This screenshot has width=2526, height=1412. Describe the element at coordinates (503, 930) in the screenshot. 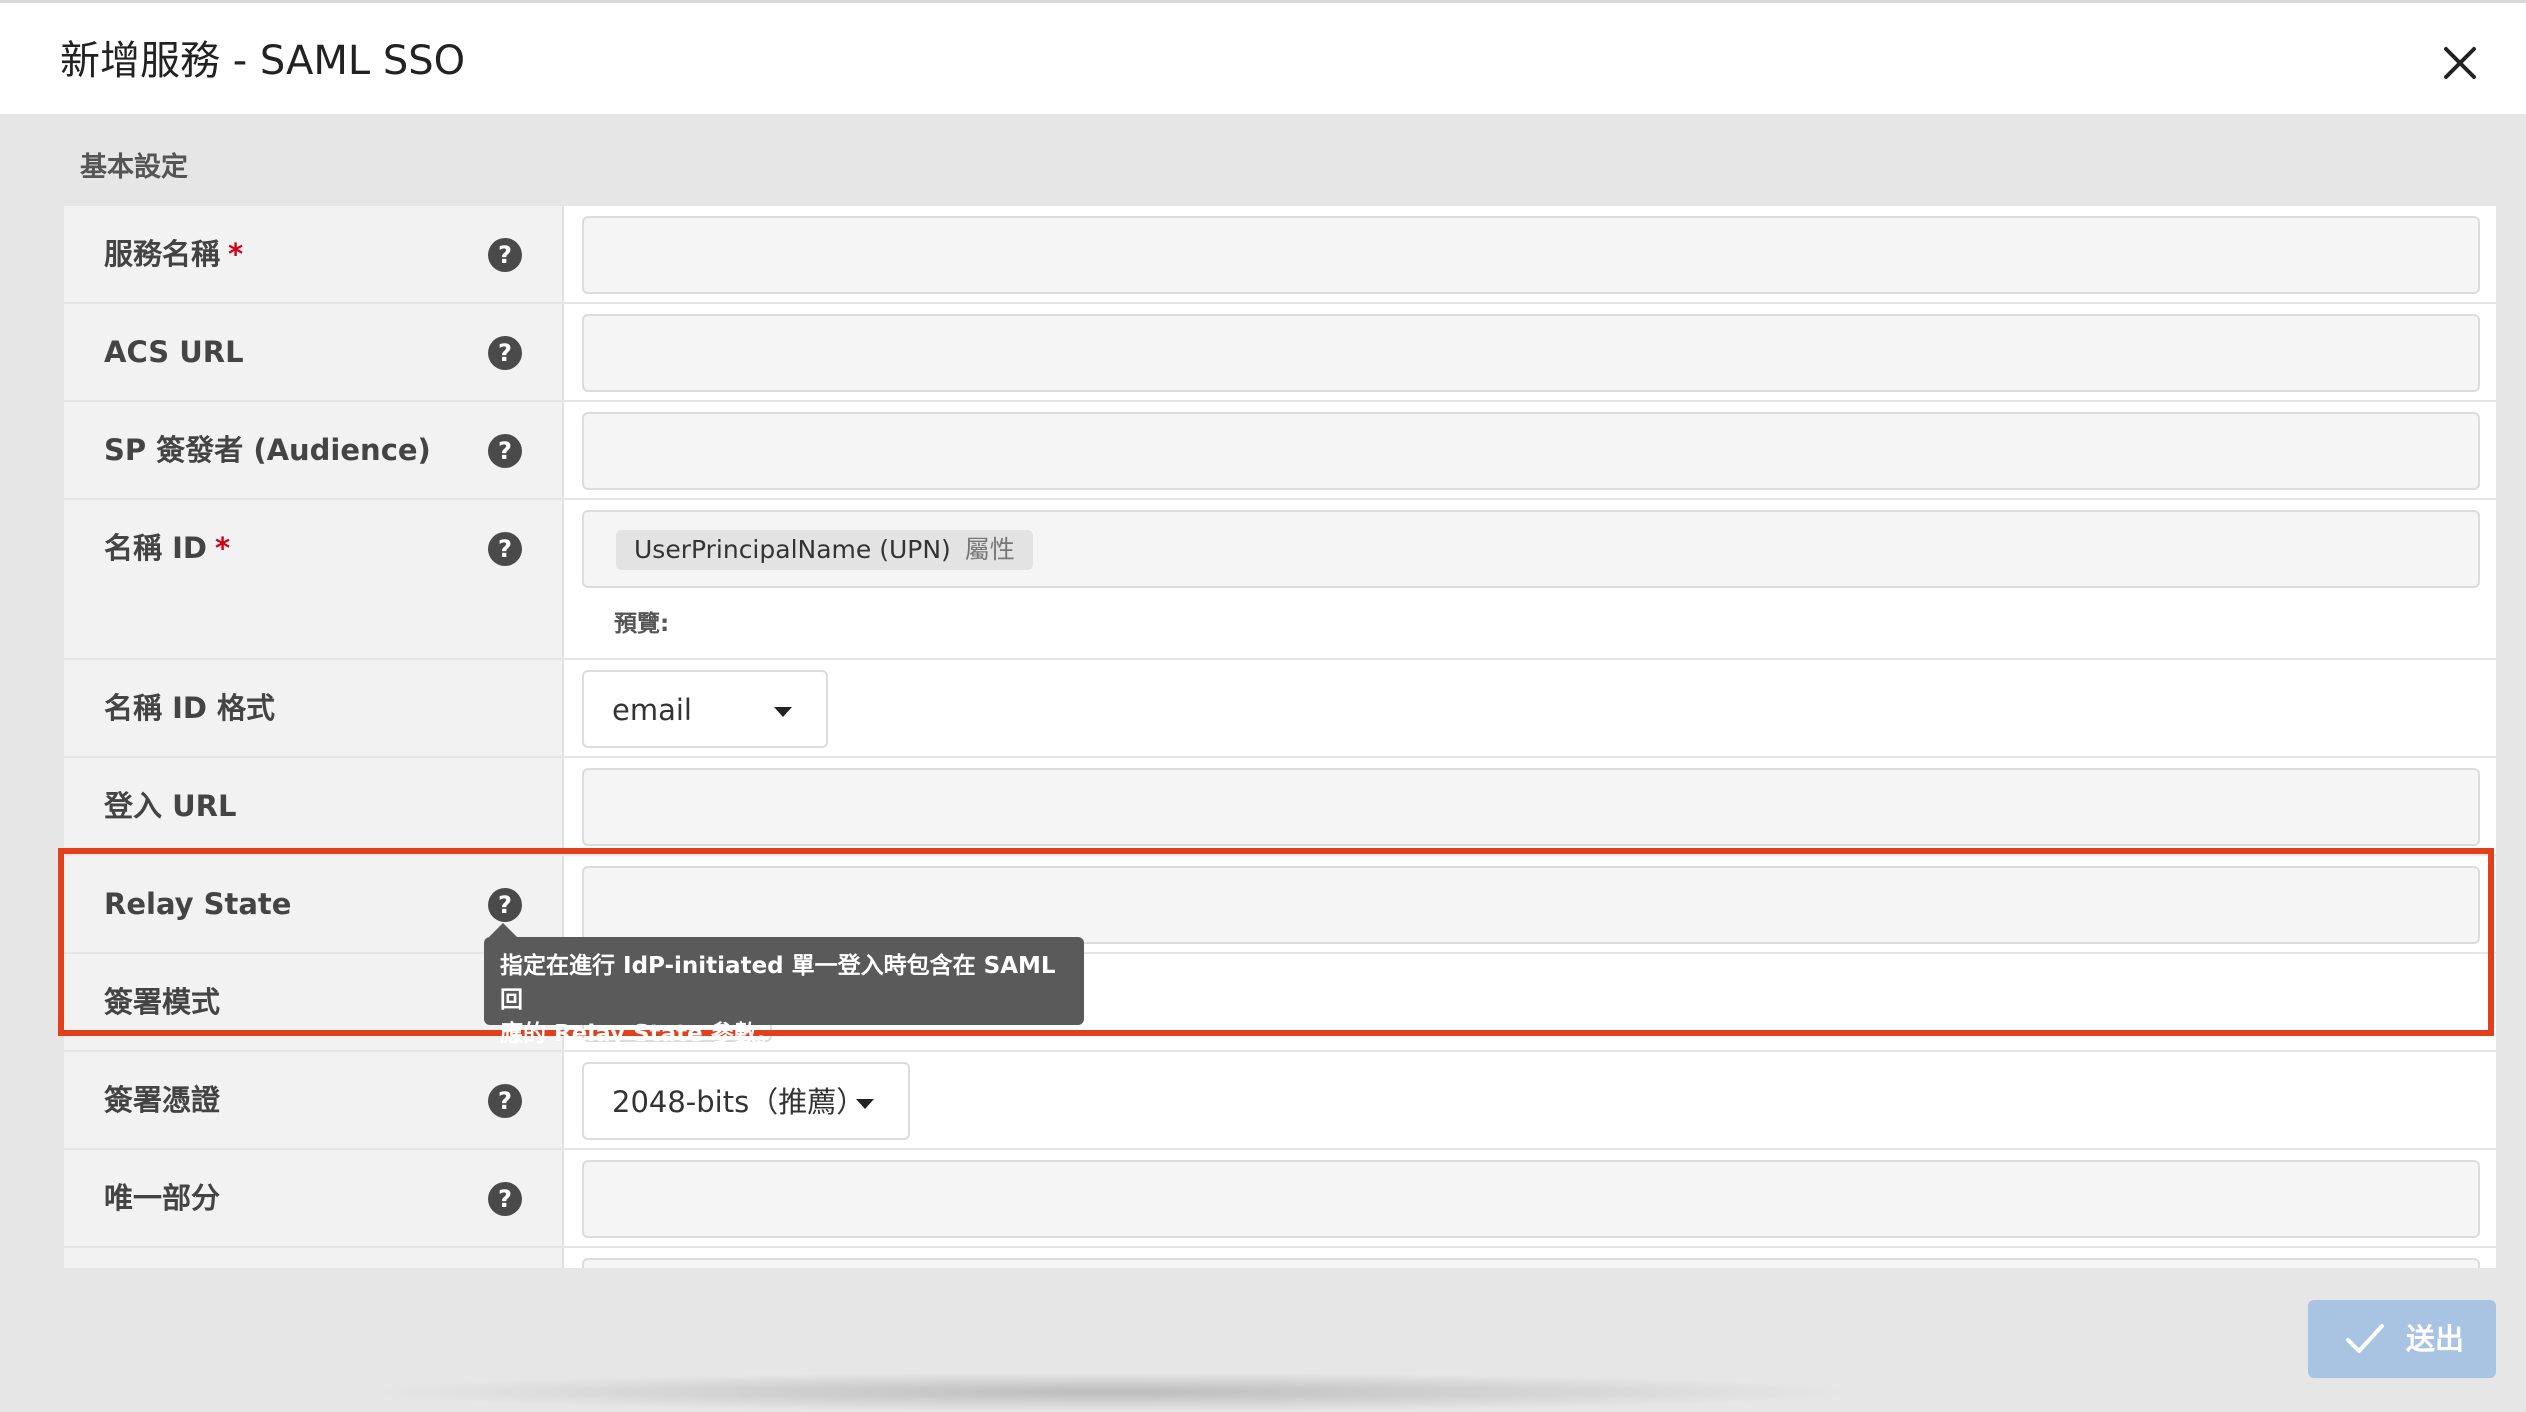

I see `tooltip-arrow` at that location.